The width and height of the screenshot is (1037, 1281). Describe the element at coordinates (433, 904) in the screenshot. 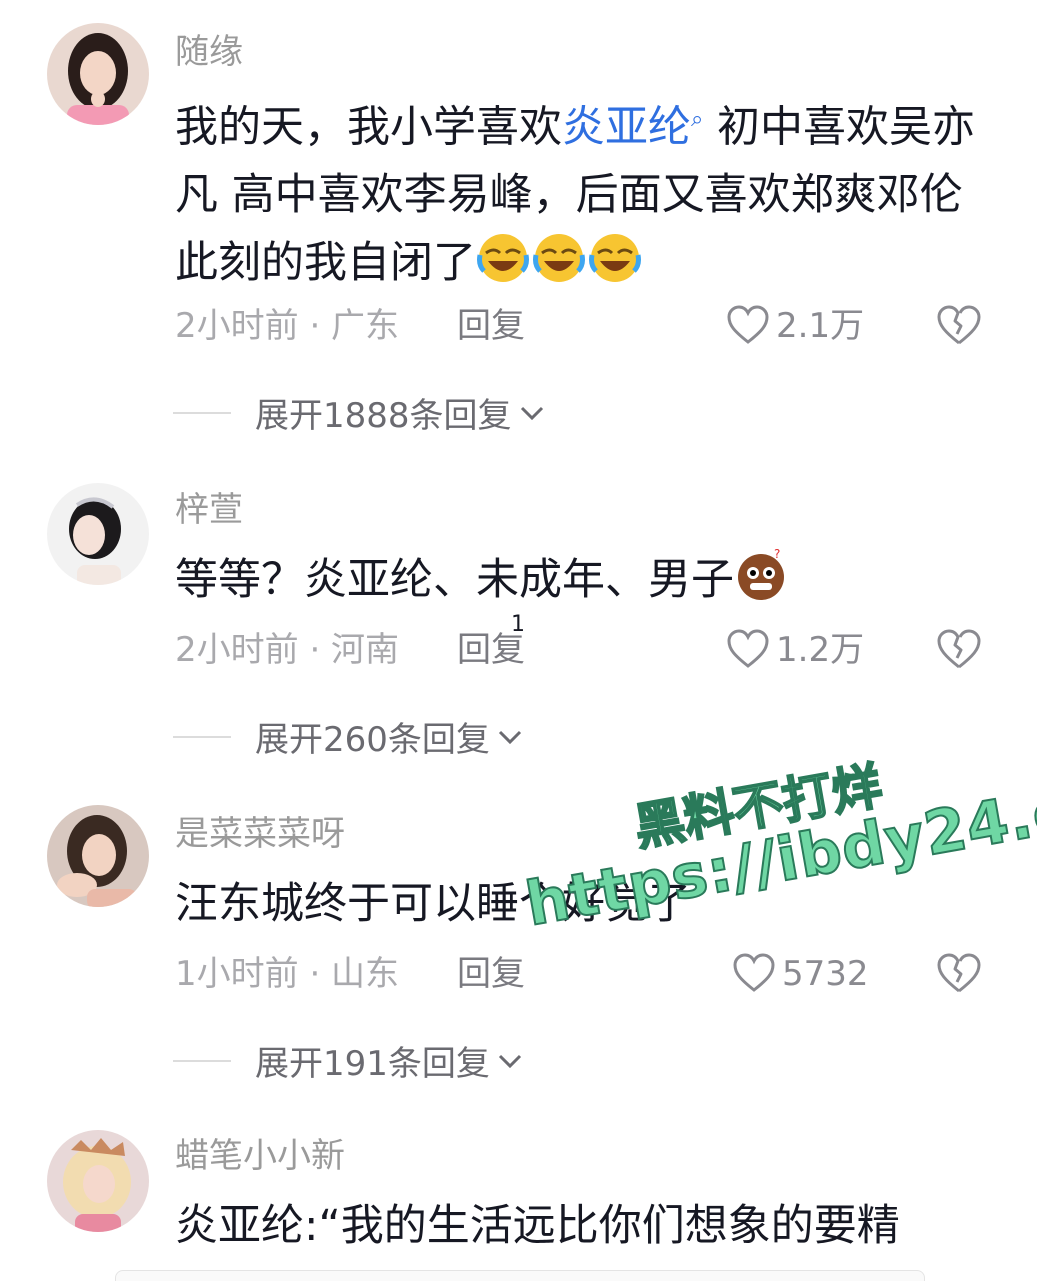

I see `comment-text-body: 汪东城终于可以睡个好觉了` at that location.